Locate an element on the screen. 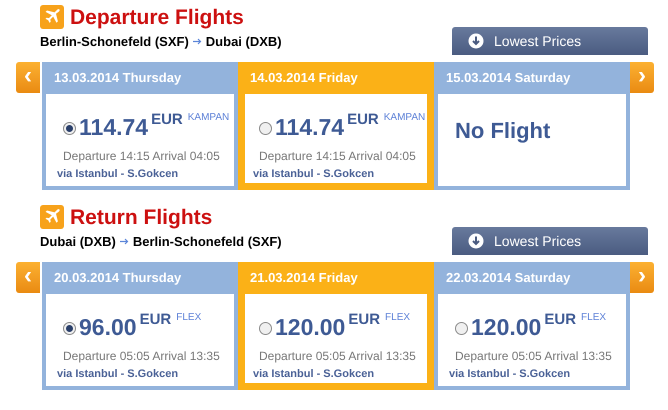 This screenshot has height=410, width=668. card-date: 14.03.2014 Friday is located at coordinates (304, 78).